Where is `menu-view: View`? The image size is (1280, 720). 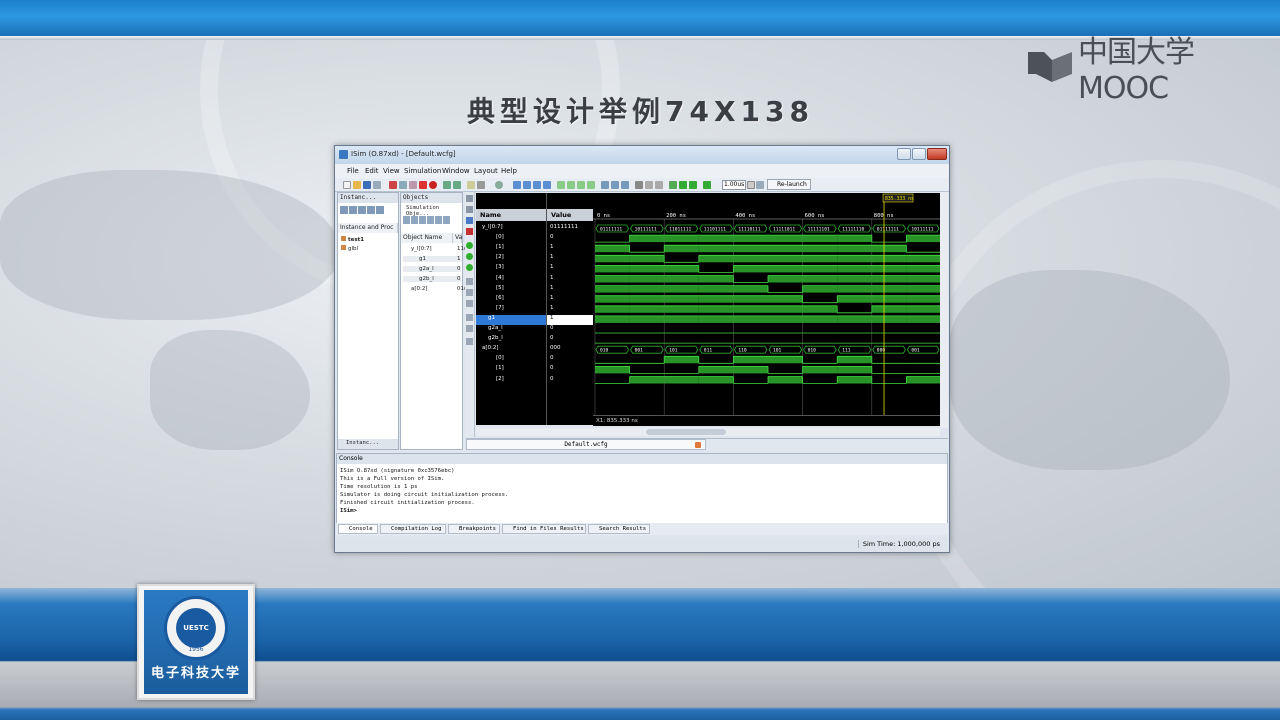
menu-view: View is located at coordinates (391, 171).